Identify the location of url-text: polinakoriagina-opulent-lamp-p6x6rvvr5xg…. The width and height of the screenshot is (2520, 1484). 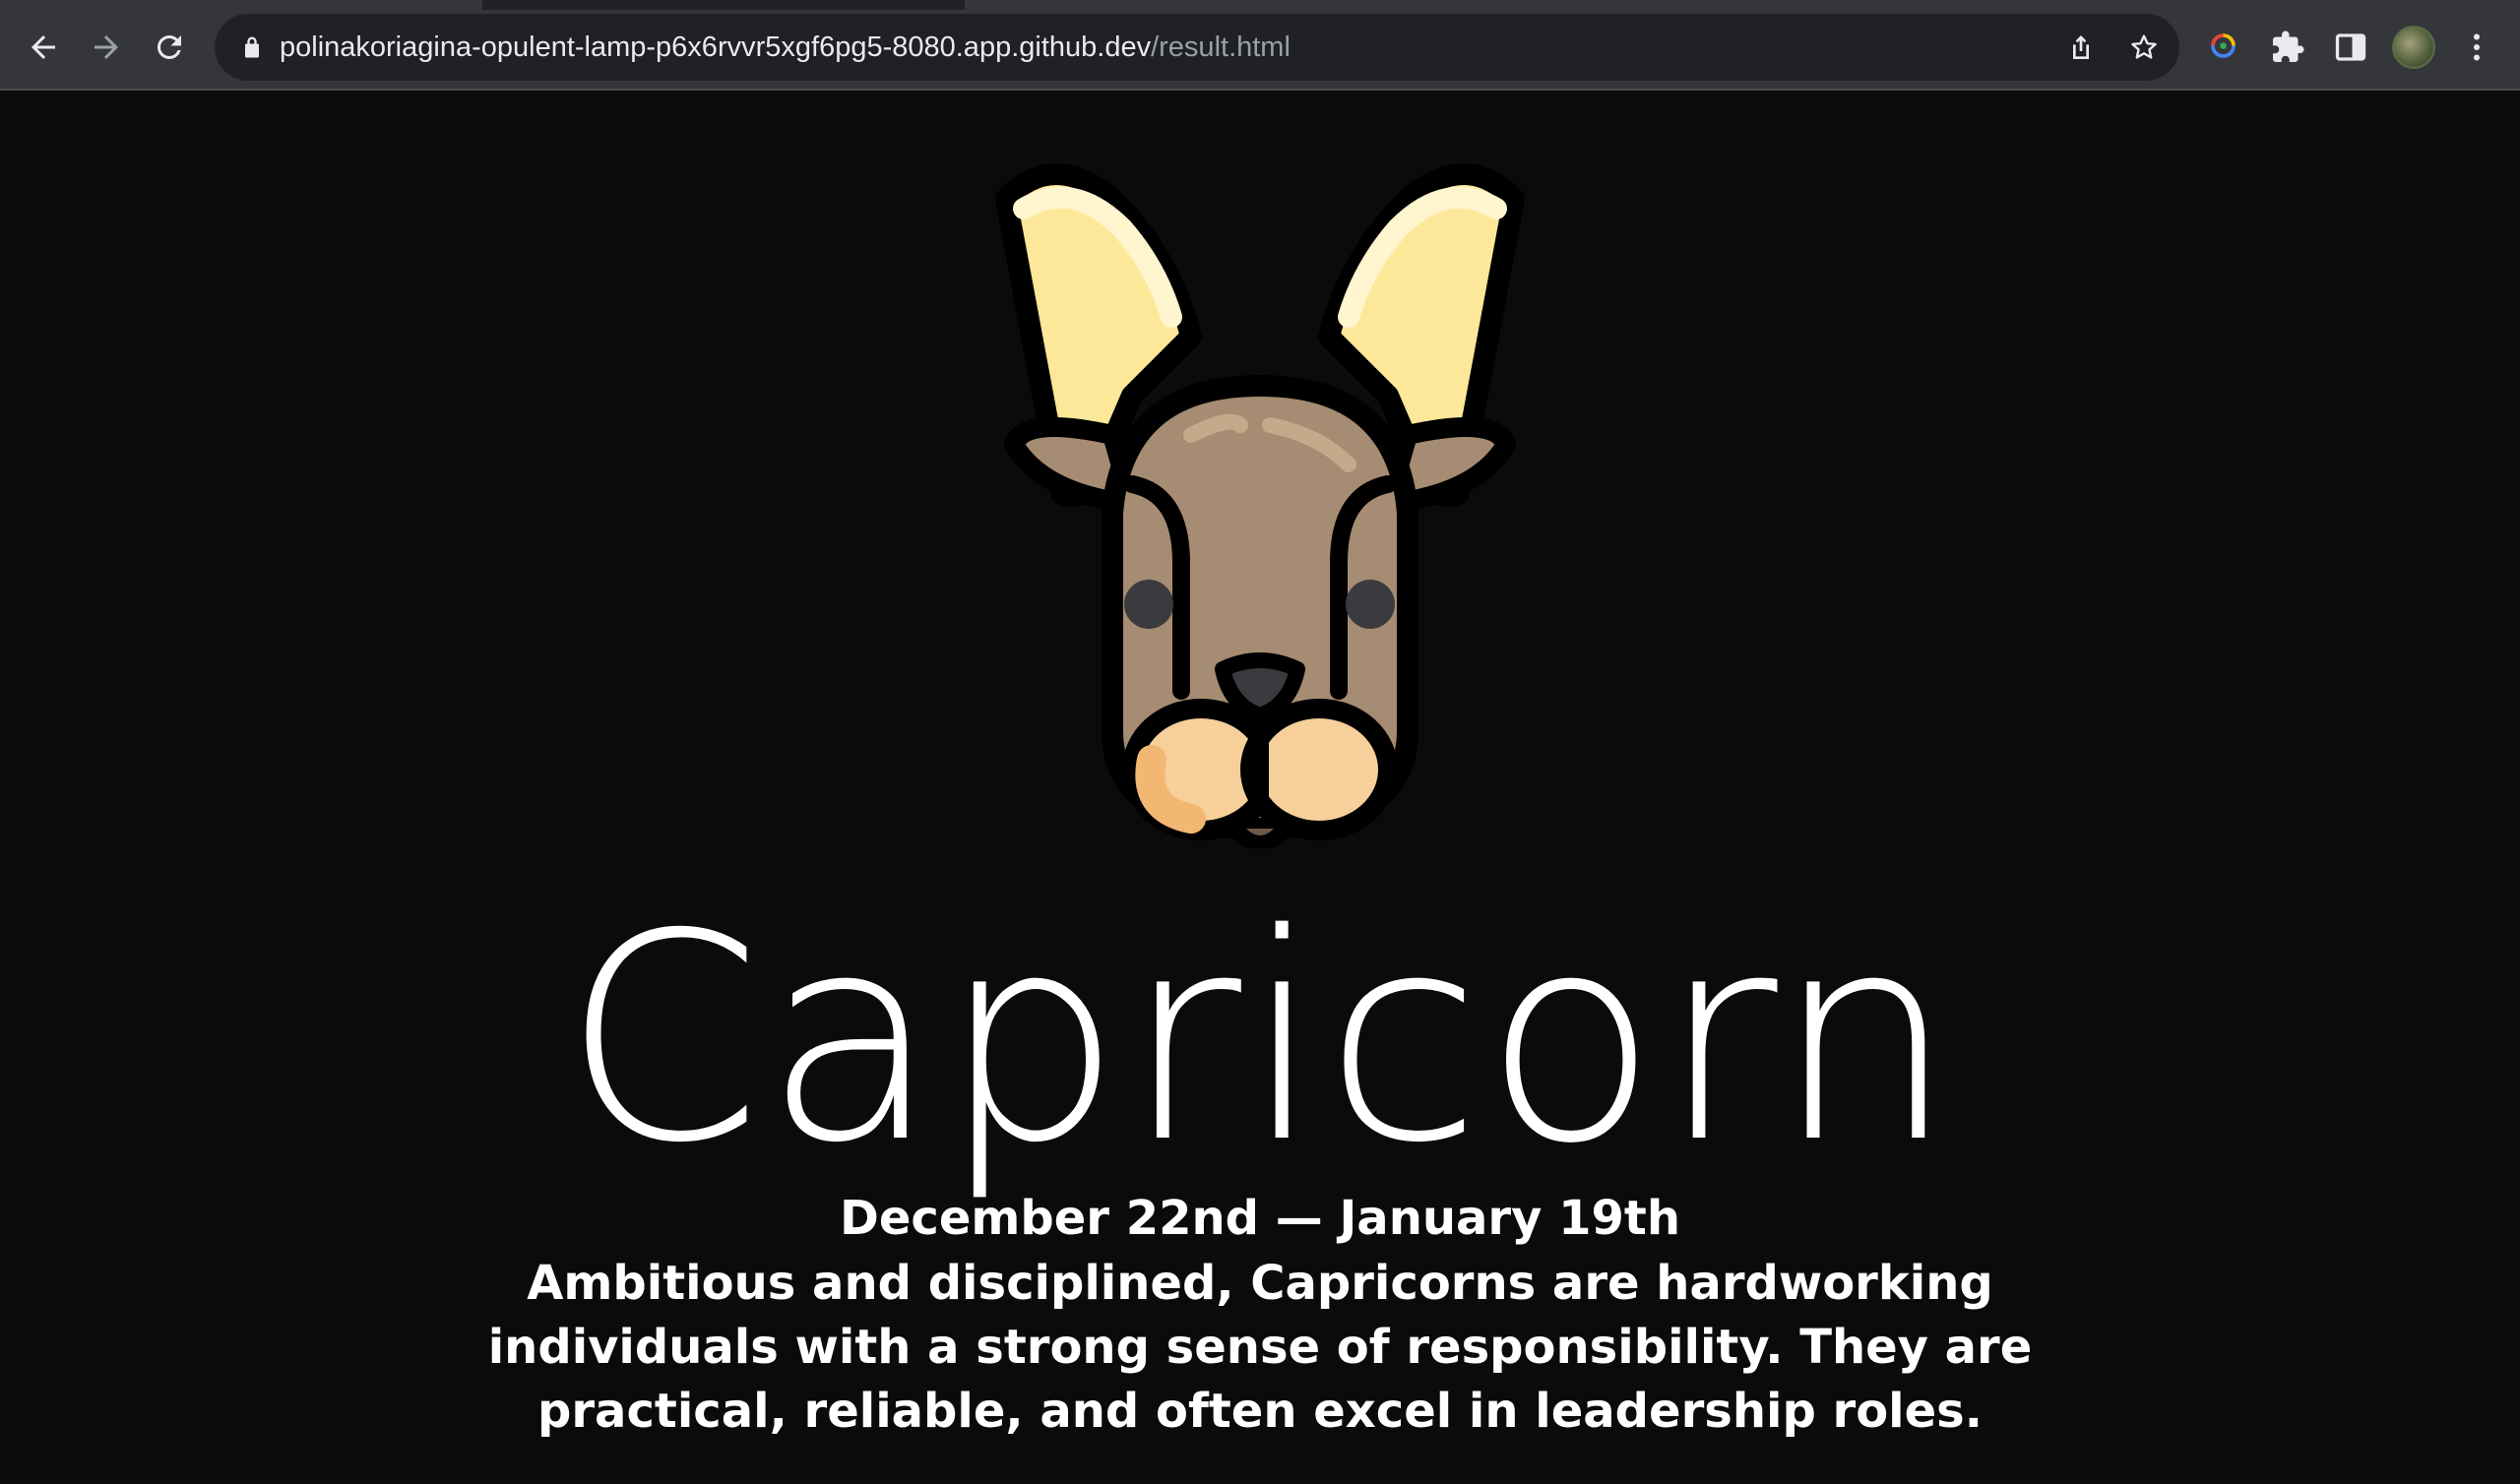
(785, 48).